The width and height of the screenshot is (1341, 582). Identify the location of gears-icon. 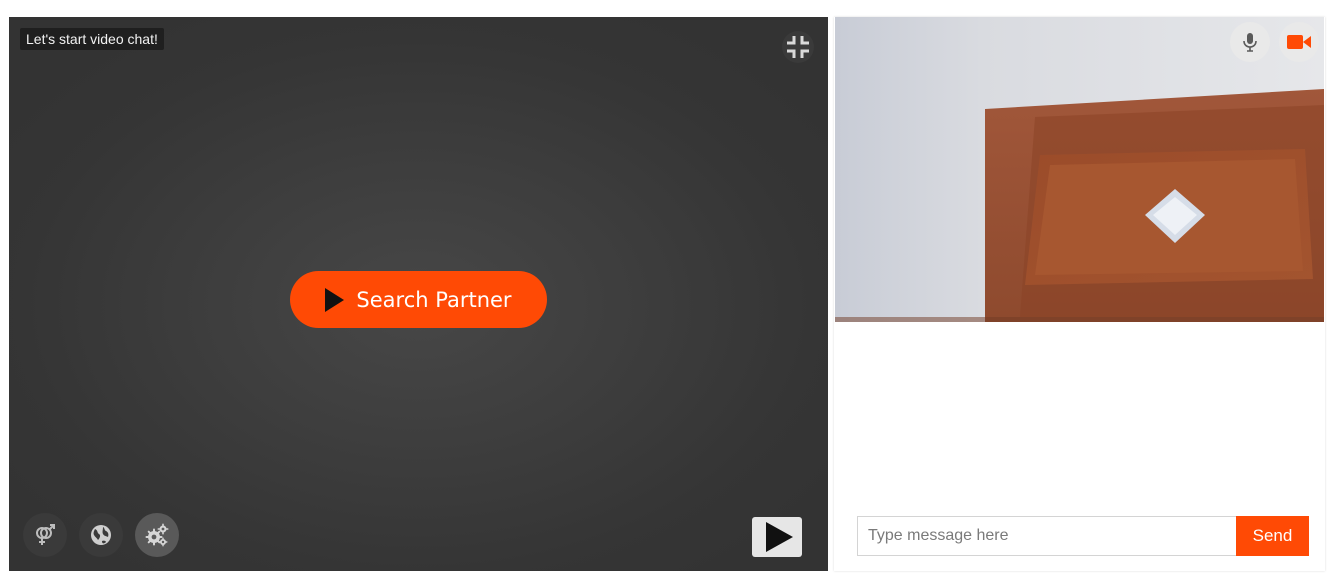
(157, 535).